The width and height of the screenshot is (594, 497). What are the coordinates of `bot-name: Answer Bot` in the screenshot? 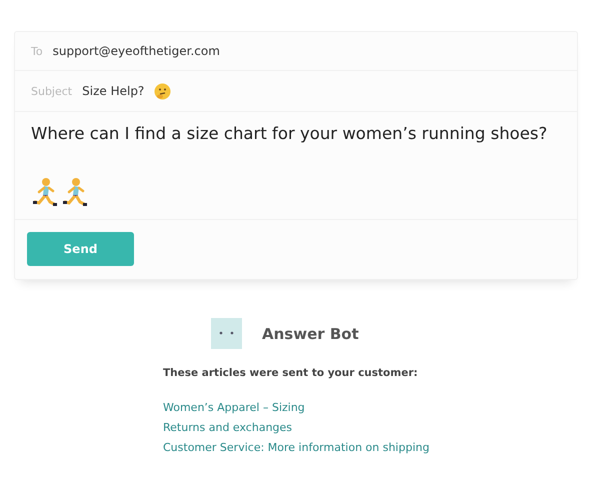 It's located at (310, 333).